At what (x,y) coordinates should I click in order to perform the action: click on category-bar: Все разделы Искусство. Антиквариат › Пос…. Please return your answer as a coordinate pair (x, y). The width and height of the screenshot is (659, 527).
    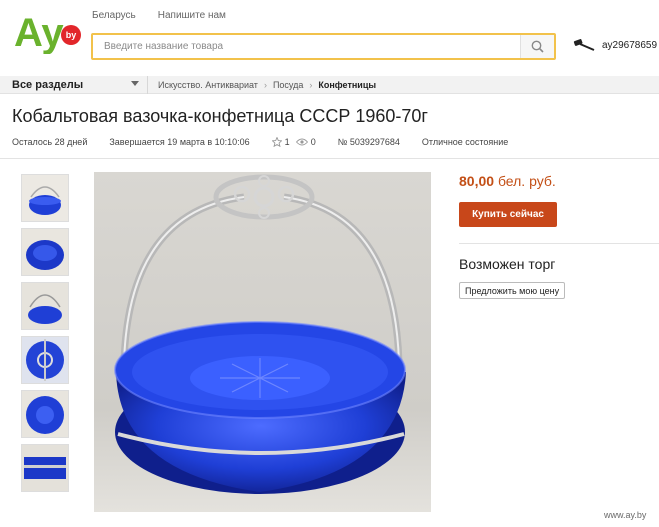
    Looking at the image, I should click on (329, 85).